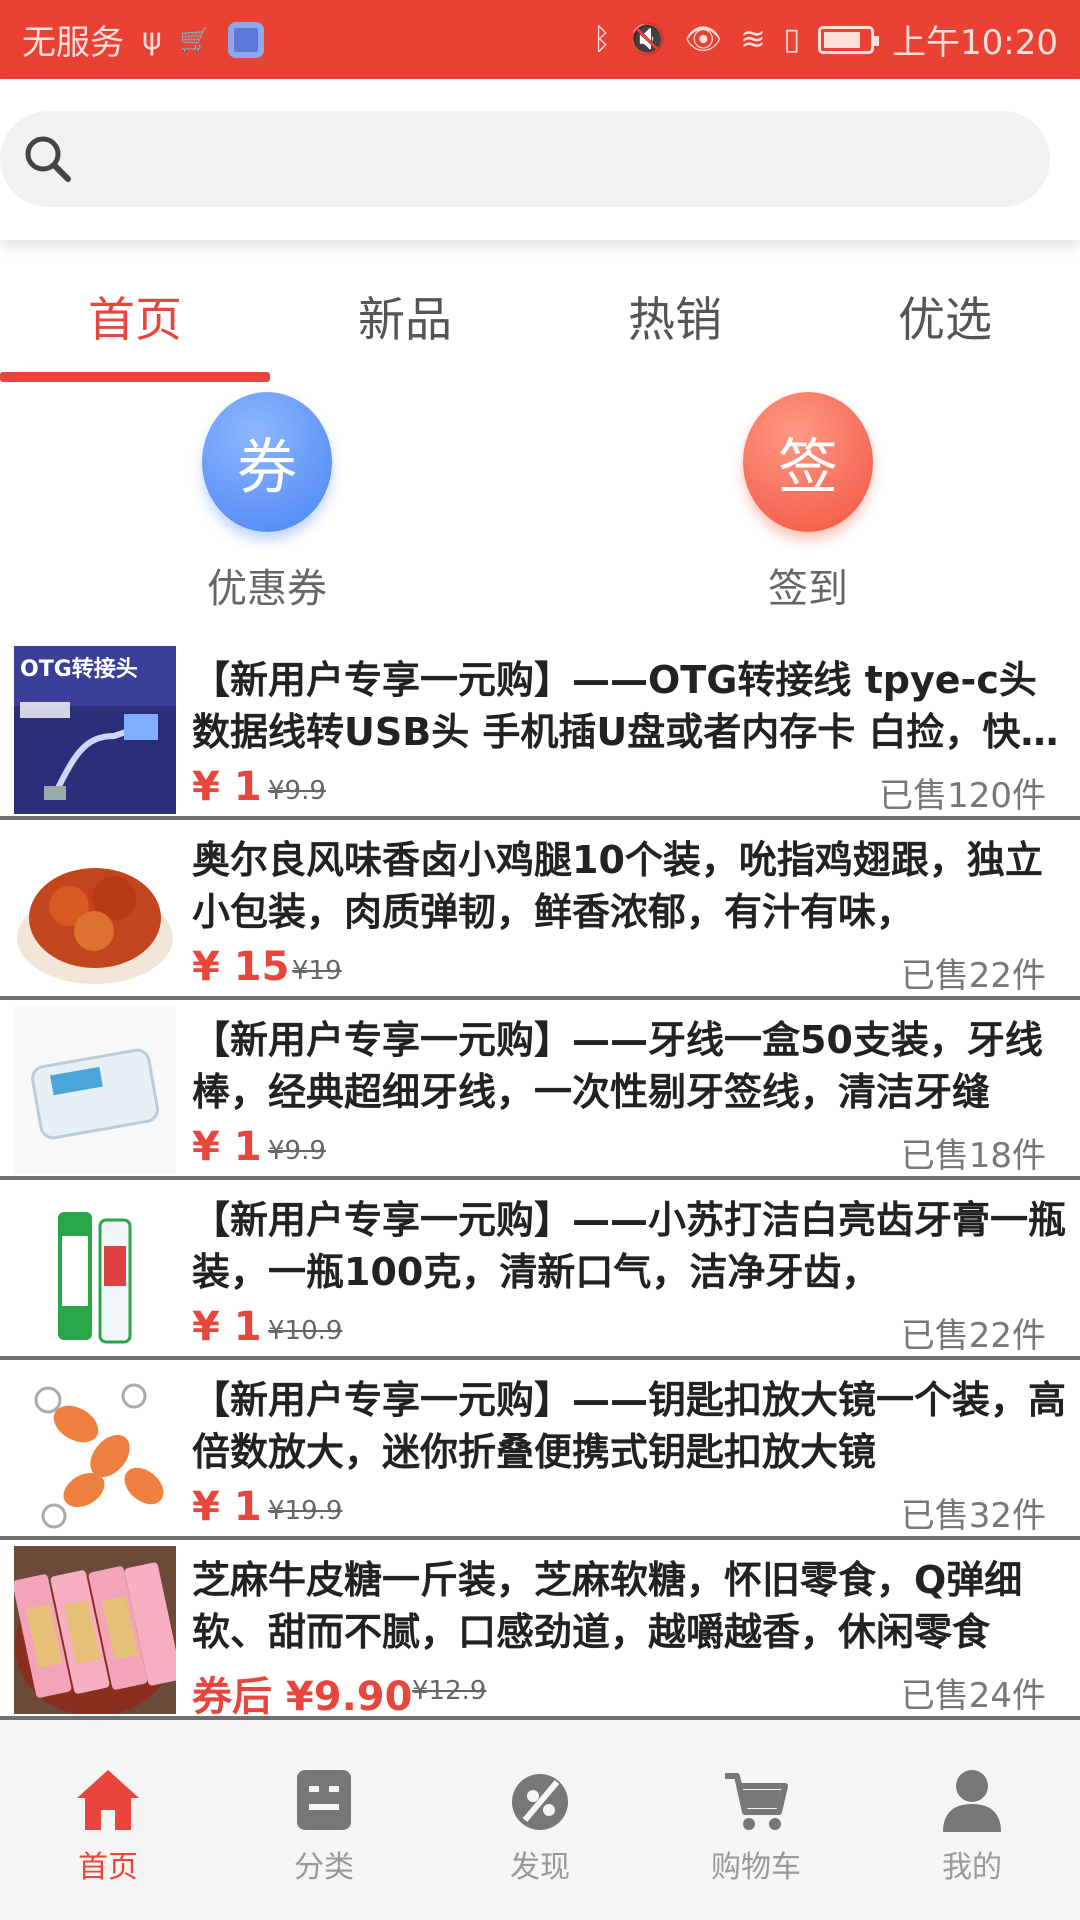 The height and width of the screenshot is (1920, 1080). I want to click on nav-discover-label: 发现, so click(540, 1867).